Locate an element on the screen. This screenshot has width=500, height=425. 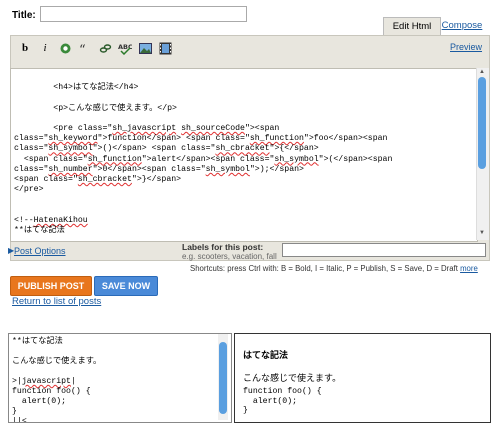
preview-link: Preview is located at coordinates (466, 47).